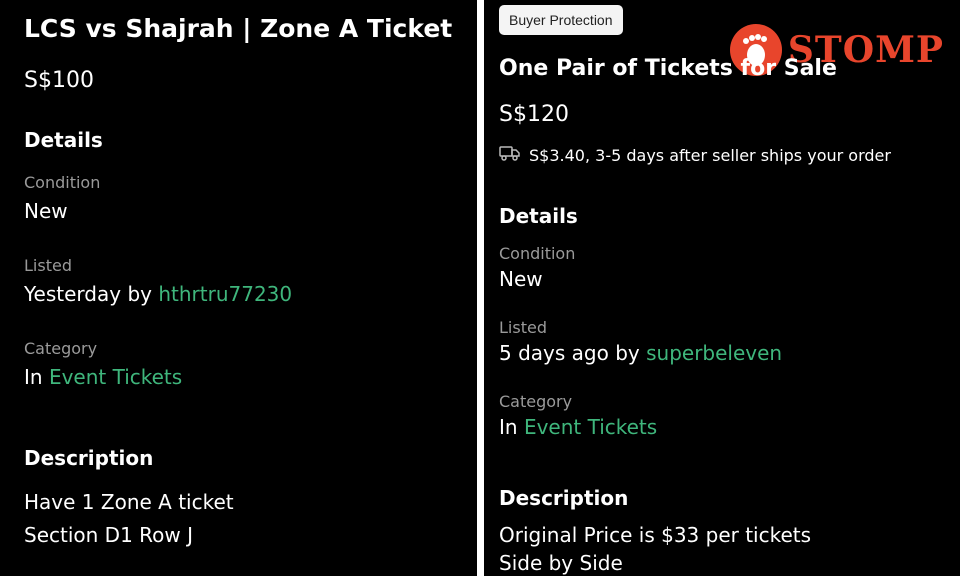 This screenshot has height=576, width=960. What do you see at coordinates (569, 353) in the screenshot?
I see `listed-prefix: 5 days ago by` at bounding box center [569, 353].